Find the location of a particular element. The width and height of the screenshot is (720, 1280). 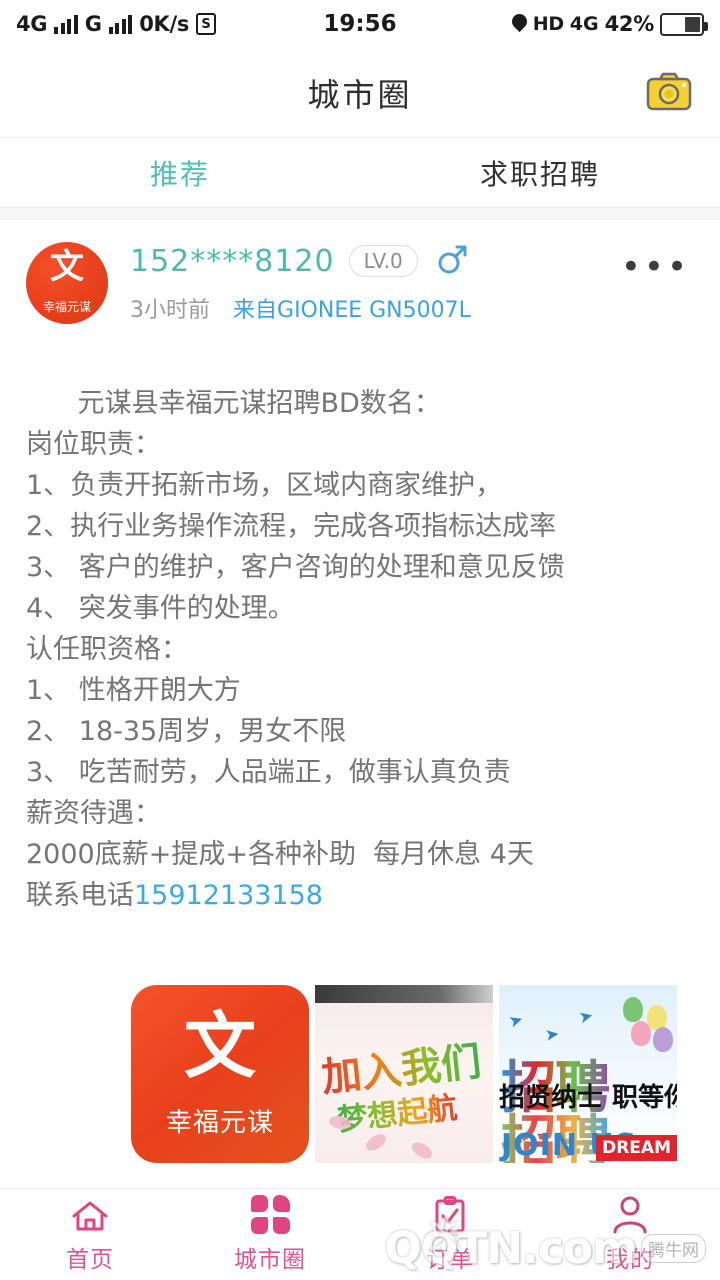

post-image-logo-xingfu-yuanmou: 文 幸福元谋 is located at coordinates (220, 1074).